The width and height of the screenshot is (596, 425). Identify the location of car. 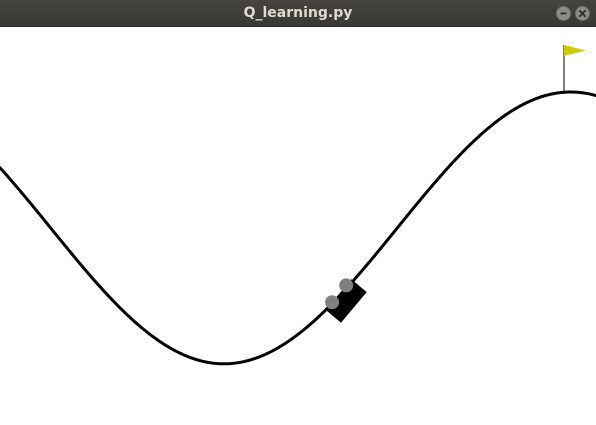
(346, 300).